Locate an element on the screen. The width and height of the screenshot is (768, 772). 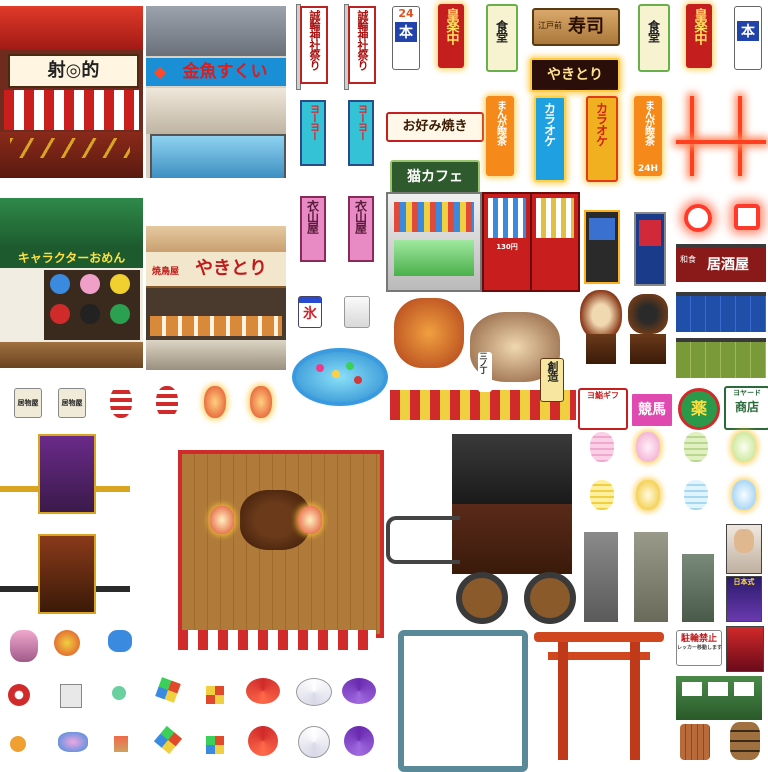
recycle-bins is located at coordinates (719, 698).